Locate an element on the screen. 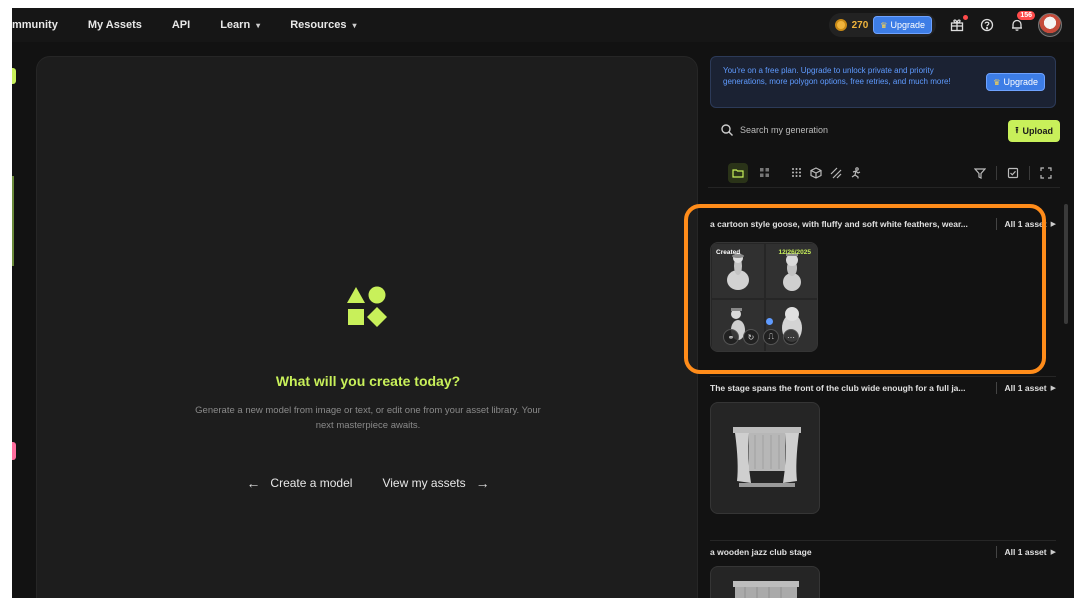 The height and width of the screenshot is (598, 1074). view-assets-button: View my assets → is located at coordinates (435, 483).